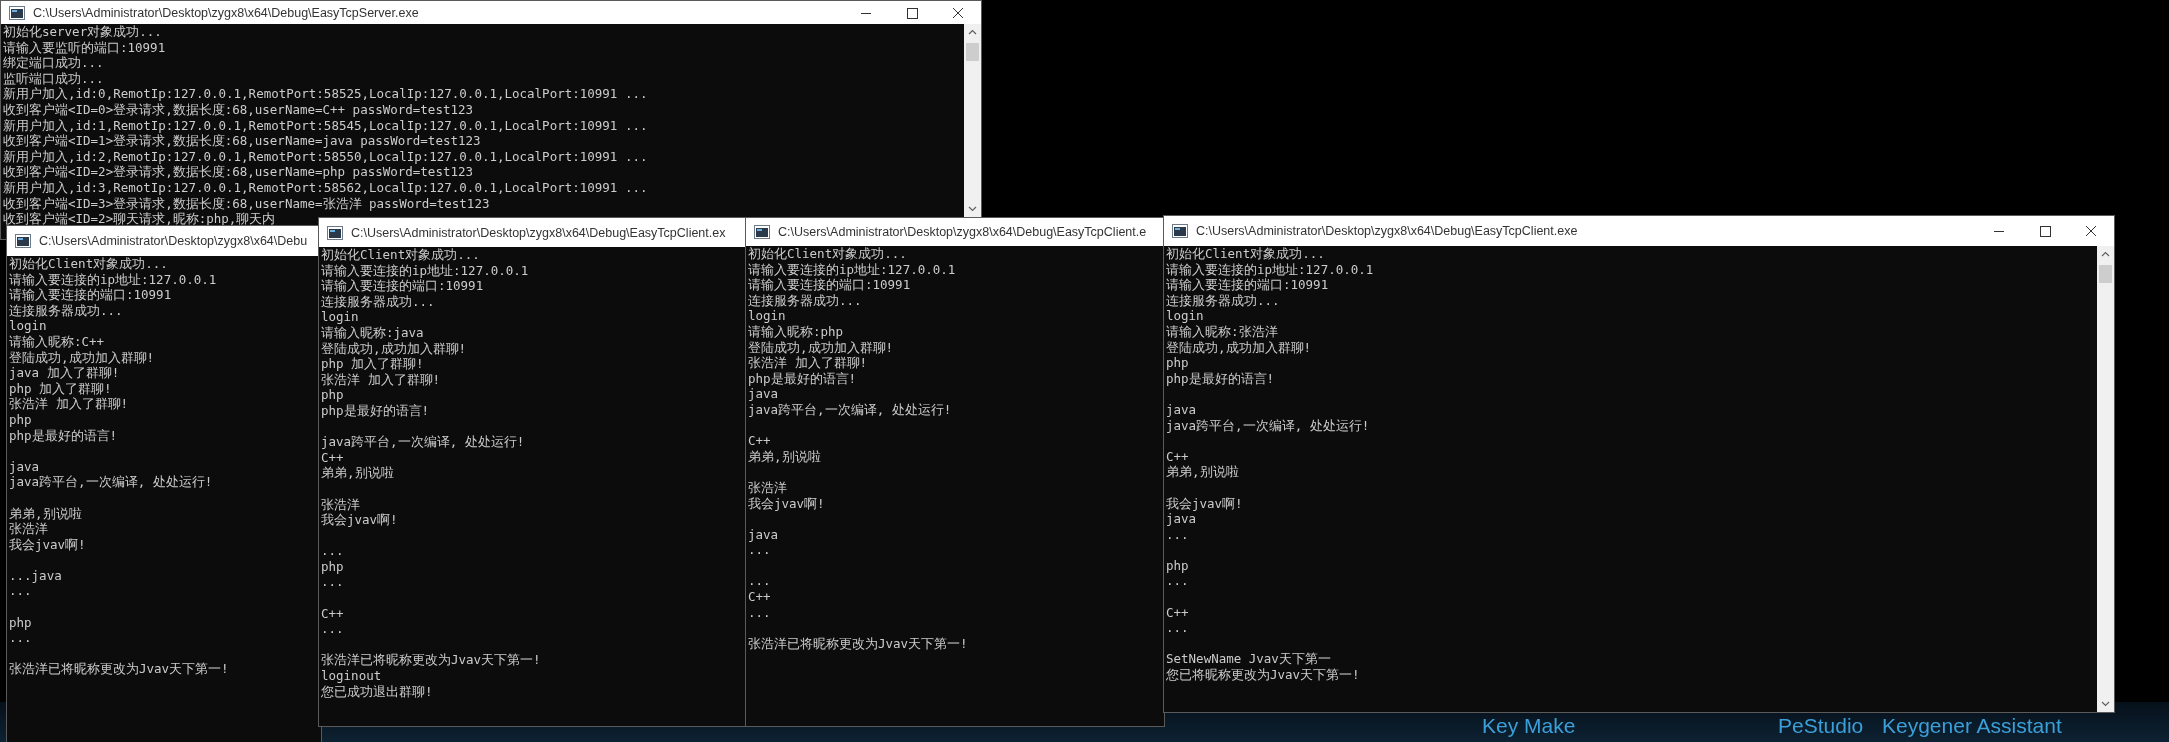  What do you see at coordinates (57, 341) in the screenshot?
I see `console-line: 请输入昵称:C++` at bounding box center [57, 341].